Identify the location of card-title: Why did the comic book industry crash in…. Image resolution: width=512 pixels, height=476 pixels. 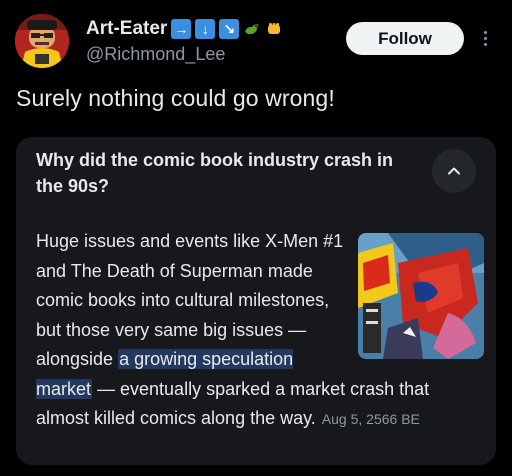
(215, 173).